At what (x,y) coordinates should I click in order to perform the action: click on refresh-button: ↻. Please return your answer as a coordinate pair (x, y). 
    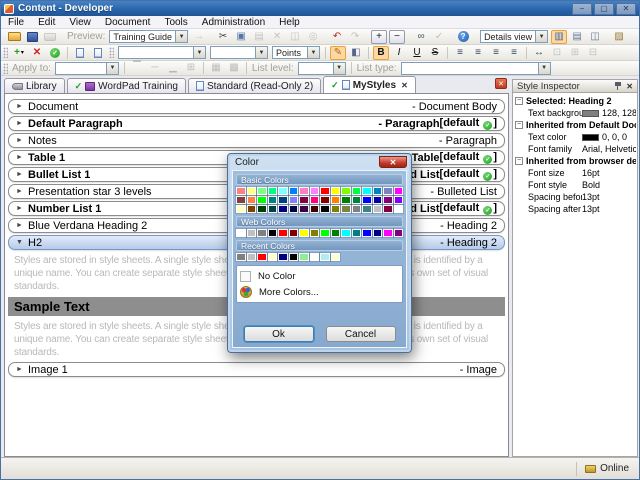
    Looking at the image, I should click on (637, 37).